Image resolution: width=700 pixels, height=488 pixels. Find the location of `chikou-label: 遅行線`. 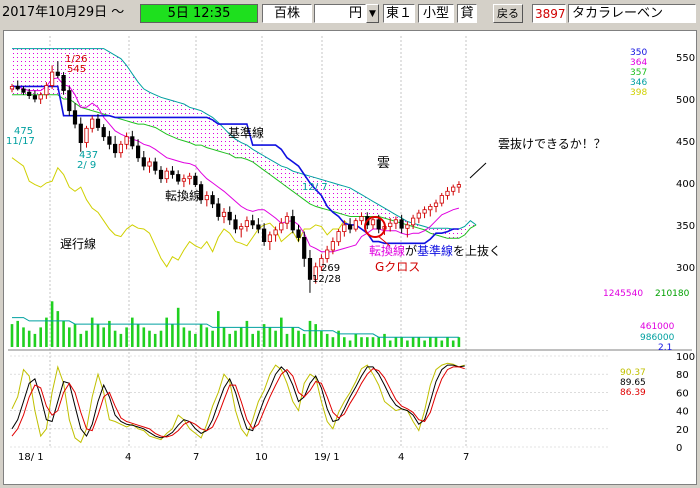

chikou-label: 遅行線 is located at coordinates (78, 243).